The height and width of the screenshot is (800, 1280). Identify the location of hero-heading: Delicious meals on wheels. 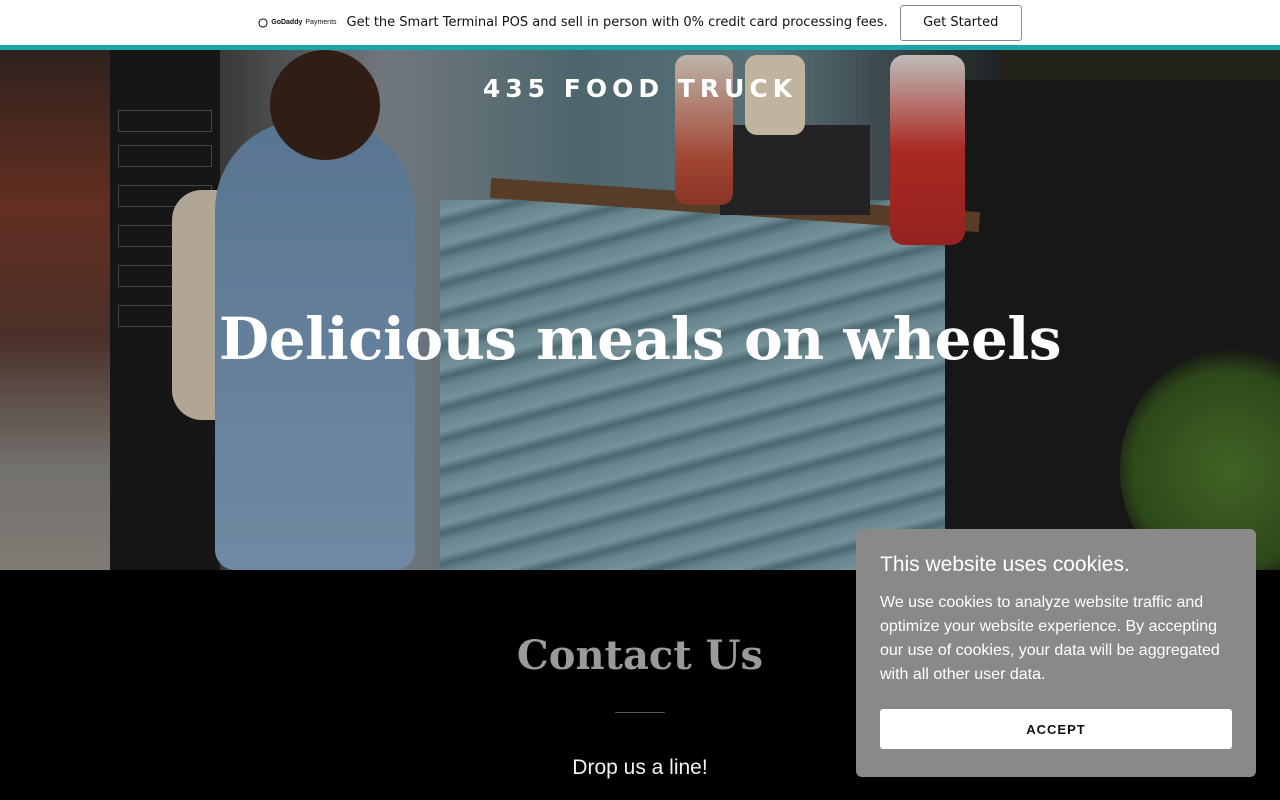
(640, 339).